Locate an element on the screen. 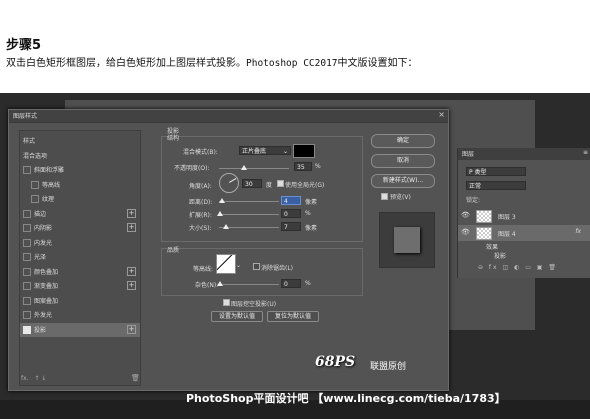  opacity-input: 35 is located at coordinates (303, 166).